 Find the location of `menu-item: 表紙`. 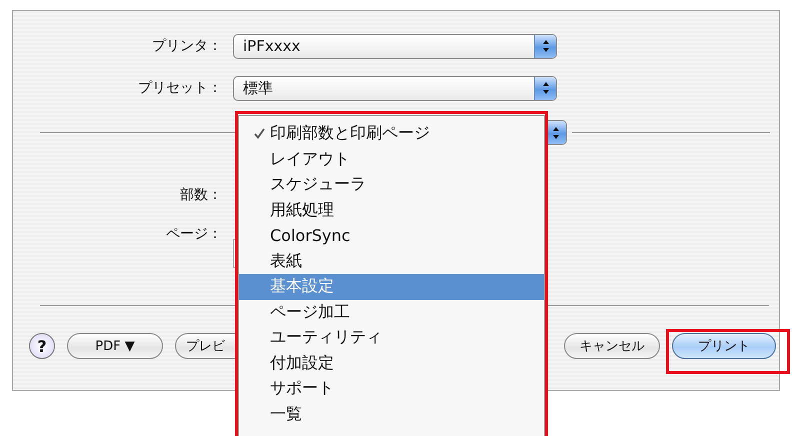

menu-item: 表紙 is located at coordinates (391, 261).